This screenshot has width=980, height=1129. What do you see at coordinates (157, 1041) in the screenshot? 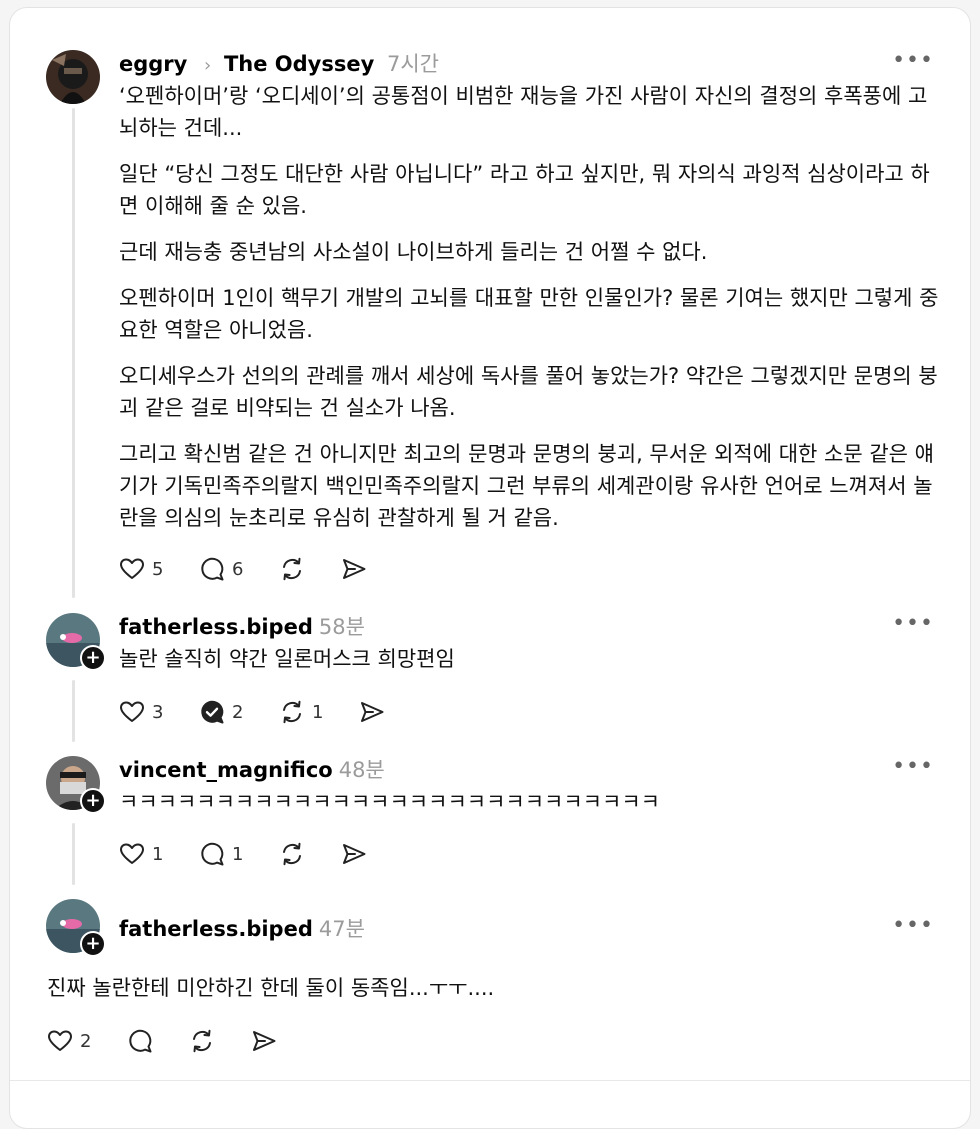
I see `reply-button` at bounding box center [157, 1041].